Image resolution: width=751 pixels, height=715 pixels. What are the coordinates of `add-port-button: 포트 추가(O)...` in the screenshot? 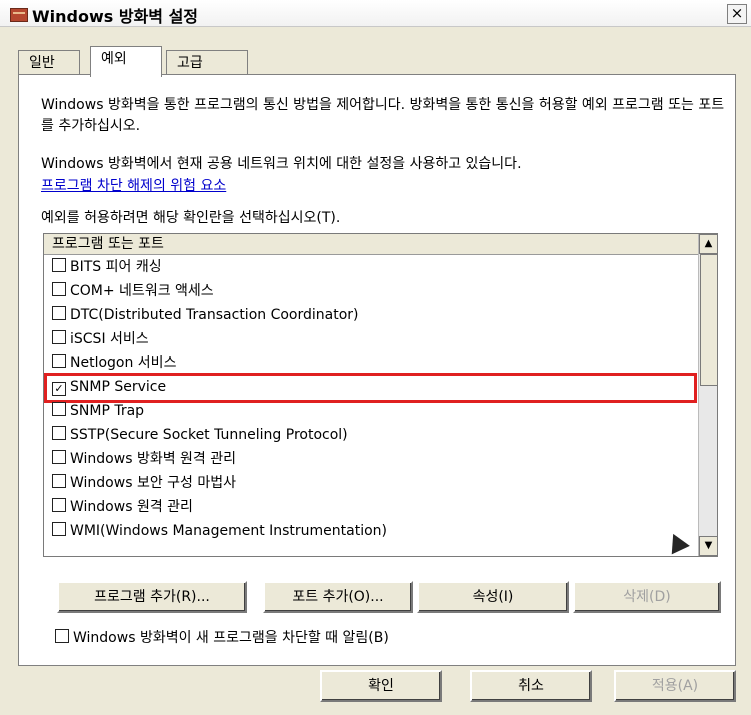 It's located at (338, 597).